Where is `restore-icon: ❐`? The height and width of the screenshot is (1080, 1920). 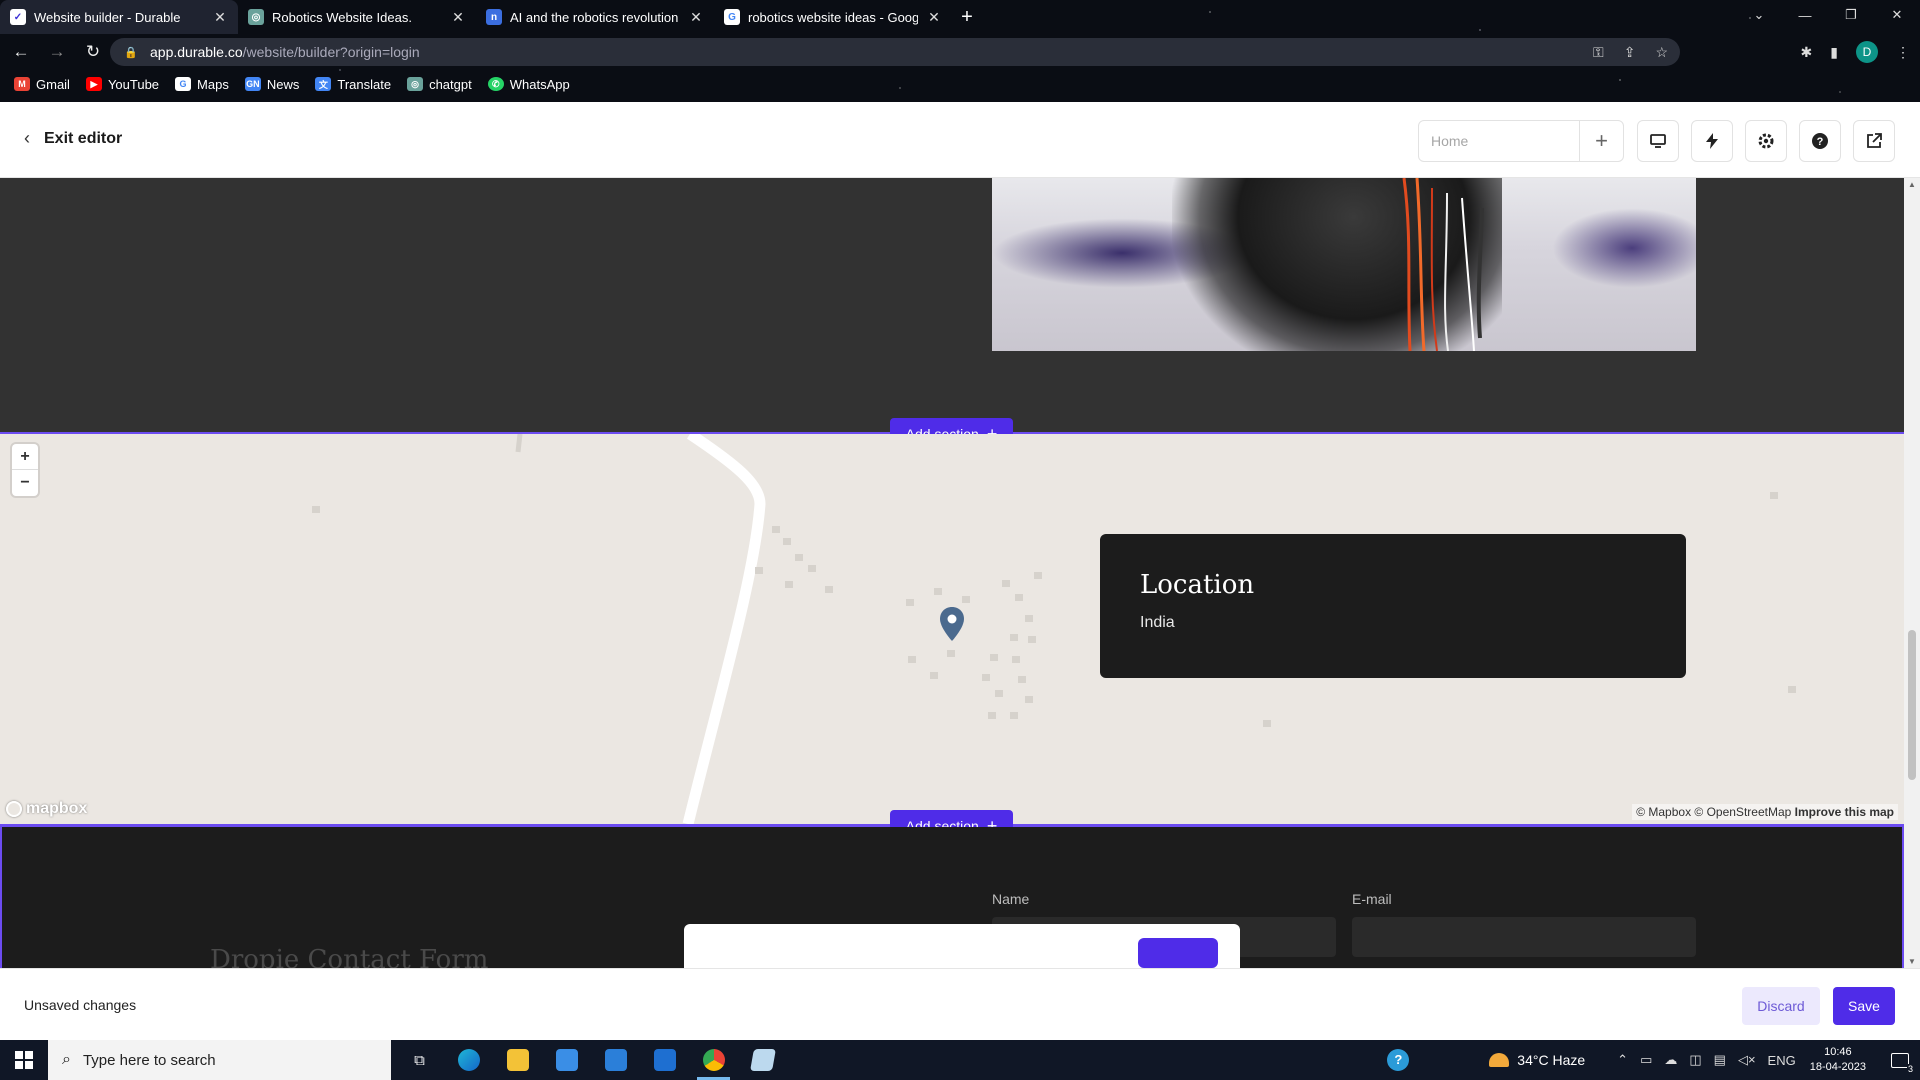 restore-icon: ❐ is located at coordinates (1851, 15).